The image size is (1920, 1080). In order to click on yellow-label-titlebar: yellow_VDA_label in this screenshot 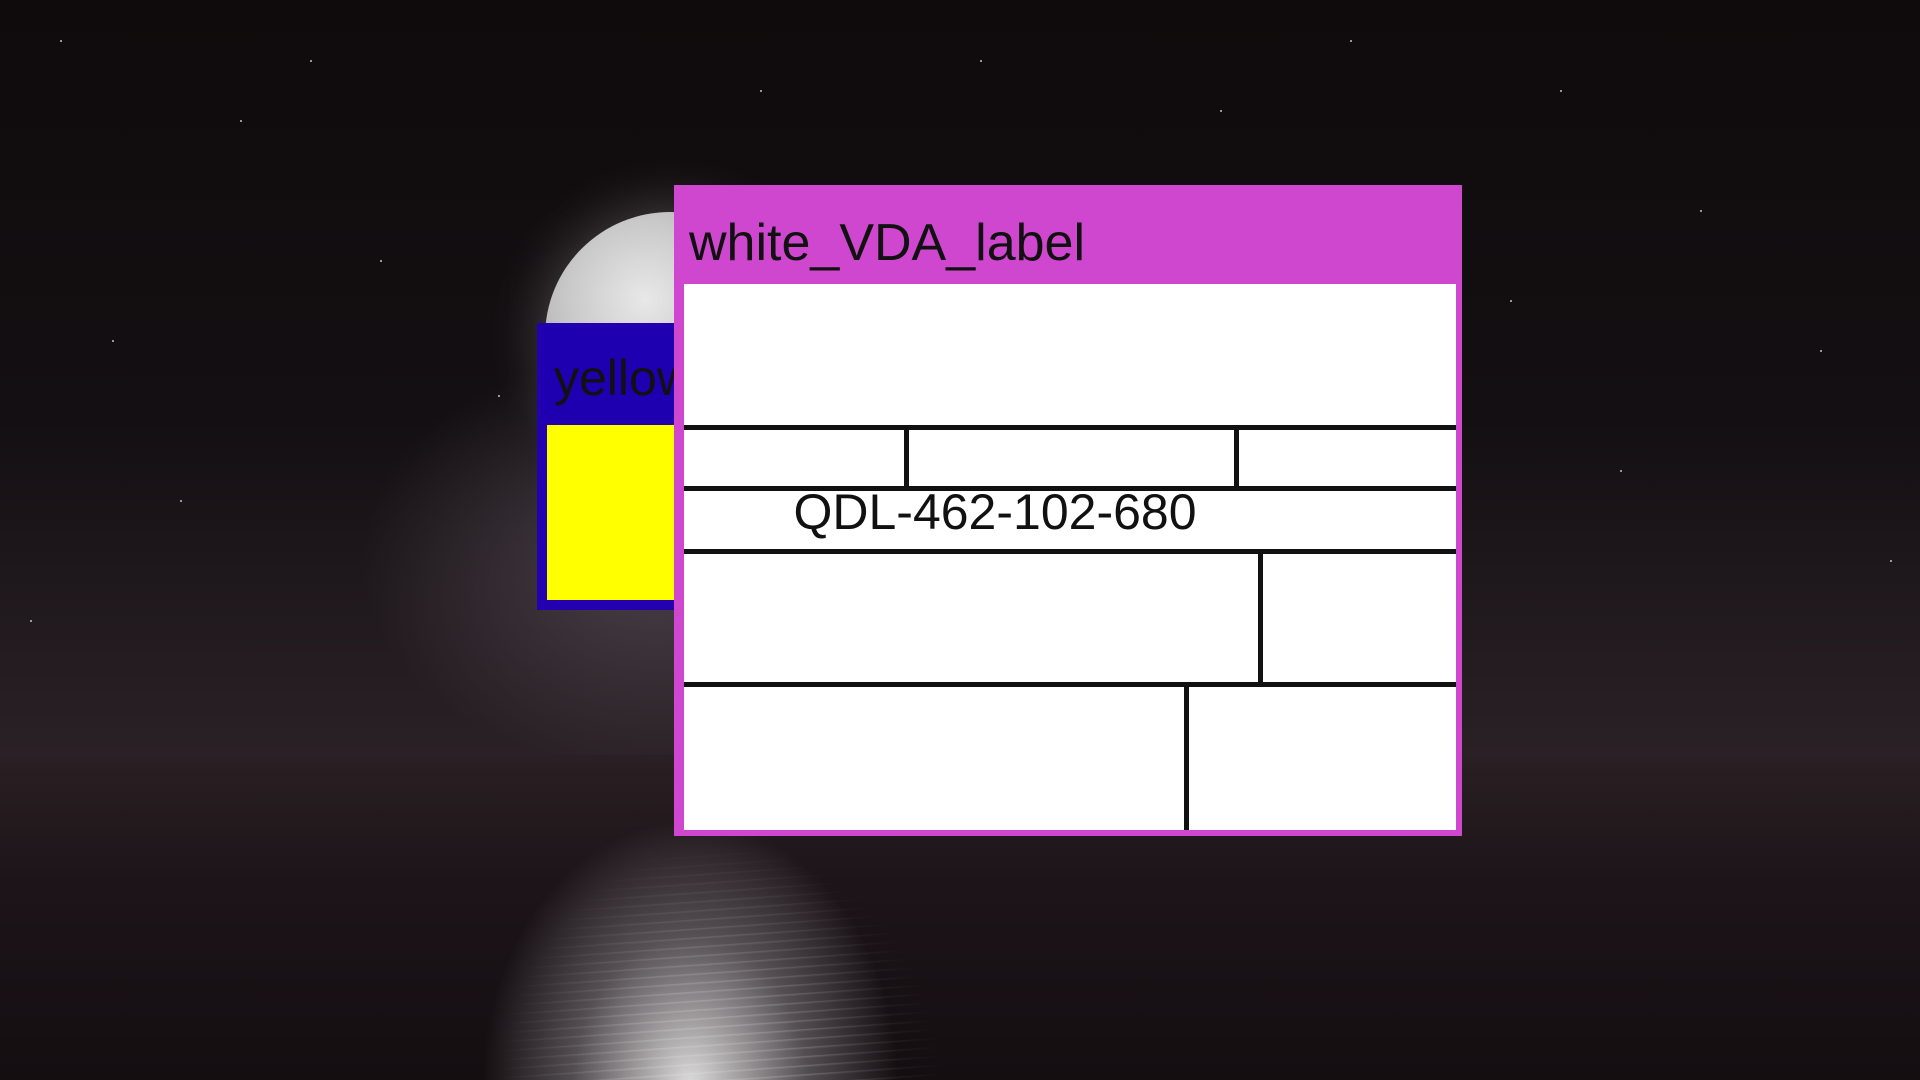, I will do `click(612, 373)`.